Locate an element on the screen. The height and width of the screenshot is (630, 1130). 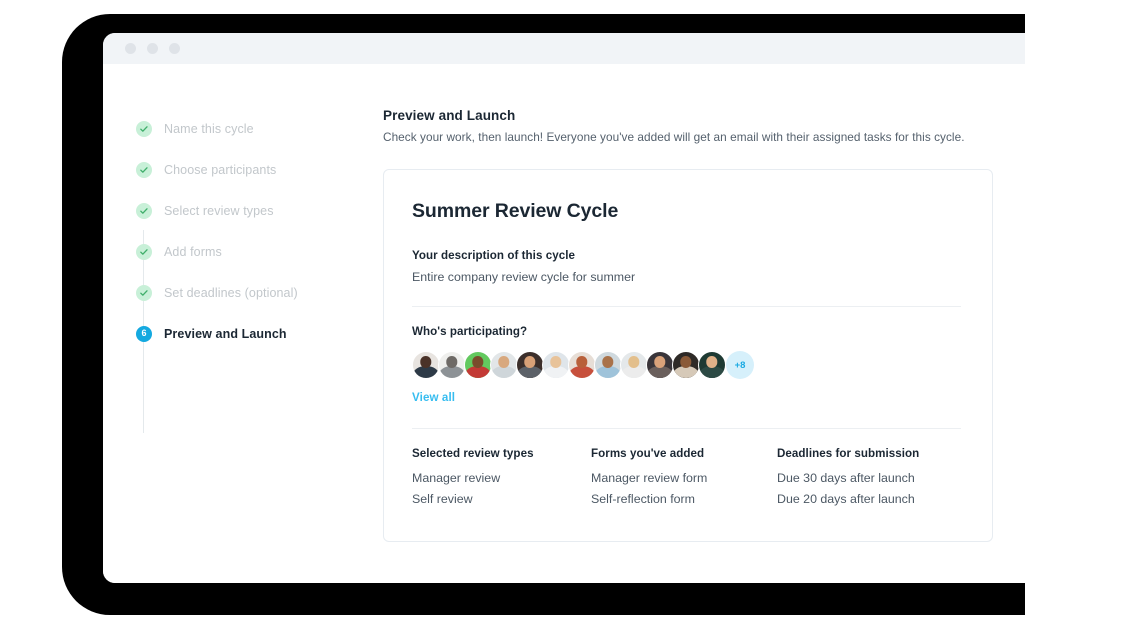
avatar-overflow-badge: +8 is located at coordinates (740, 365).